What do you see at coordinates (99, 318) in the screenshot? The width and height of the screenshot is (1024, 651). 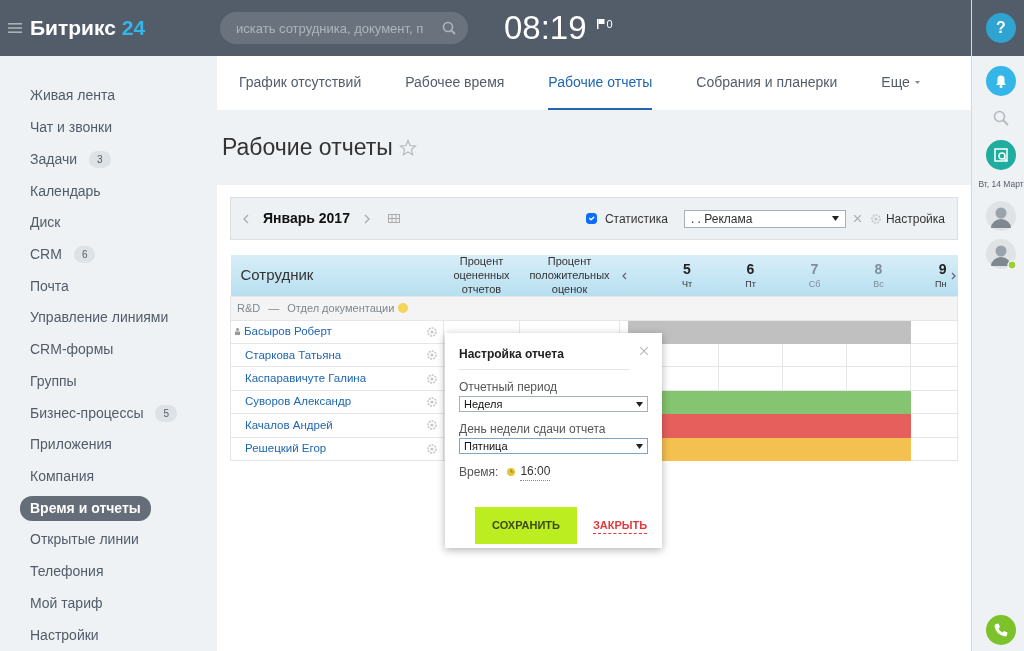 I see `sidebar-item: Управление линиями` at bounding box center [99, 318].